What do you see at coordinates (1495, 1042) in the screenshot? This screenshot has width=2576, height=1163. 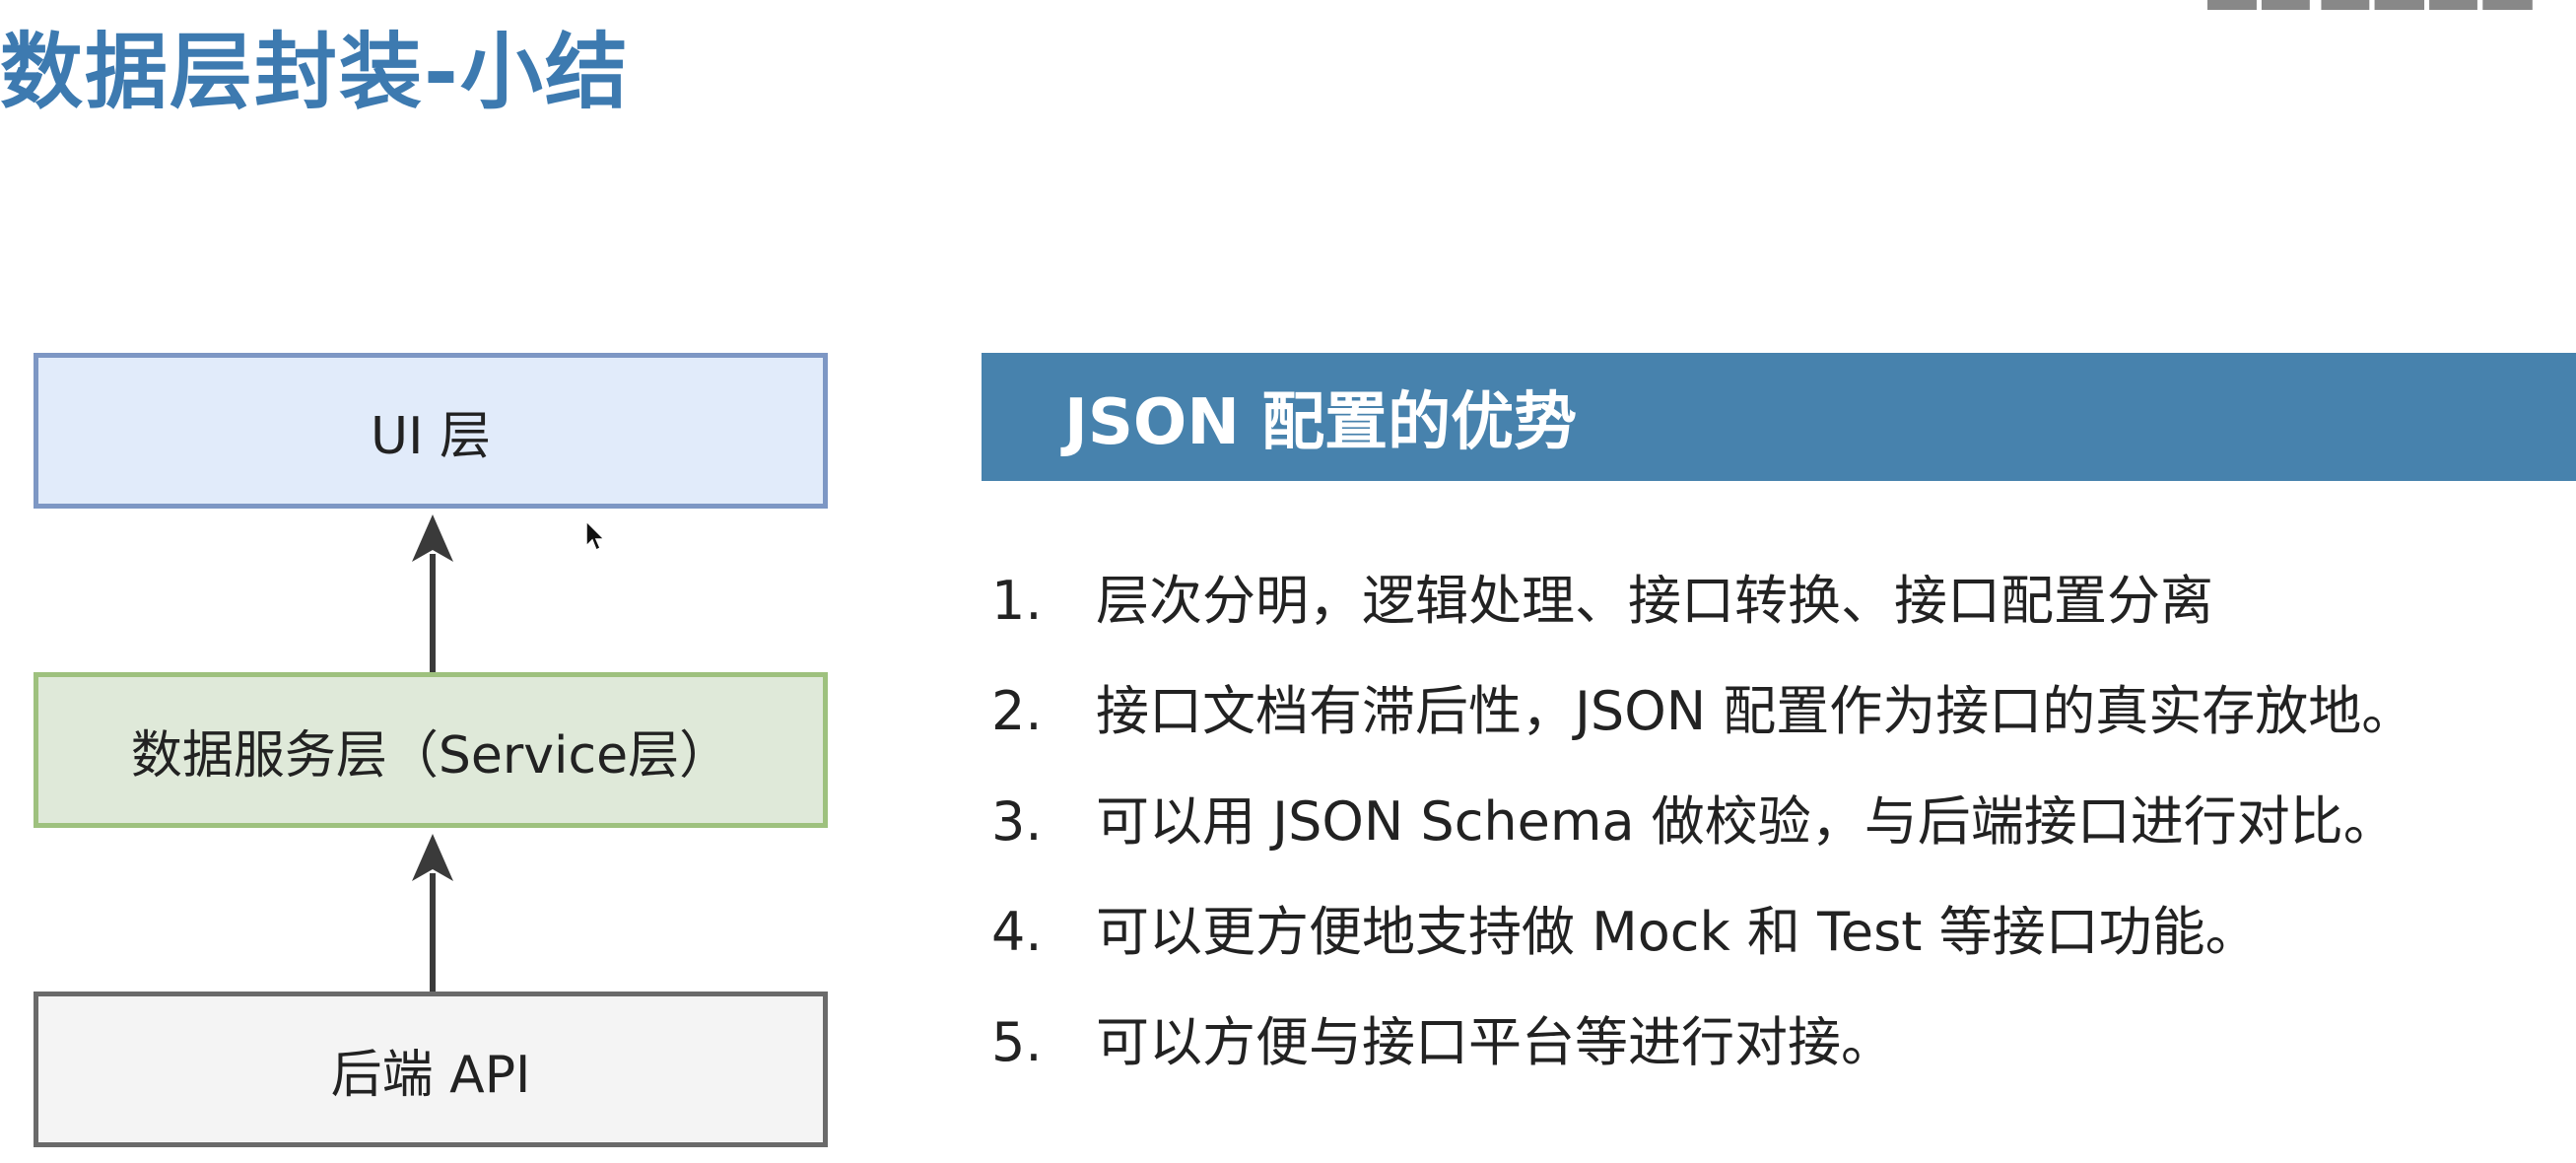 I see `list-item-text: 可以方便与接口平台等进行对接。` at bounding box center [1495, 1042].